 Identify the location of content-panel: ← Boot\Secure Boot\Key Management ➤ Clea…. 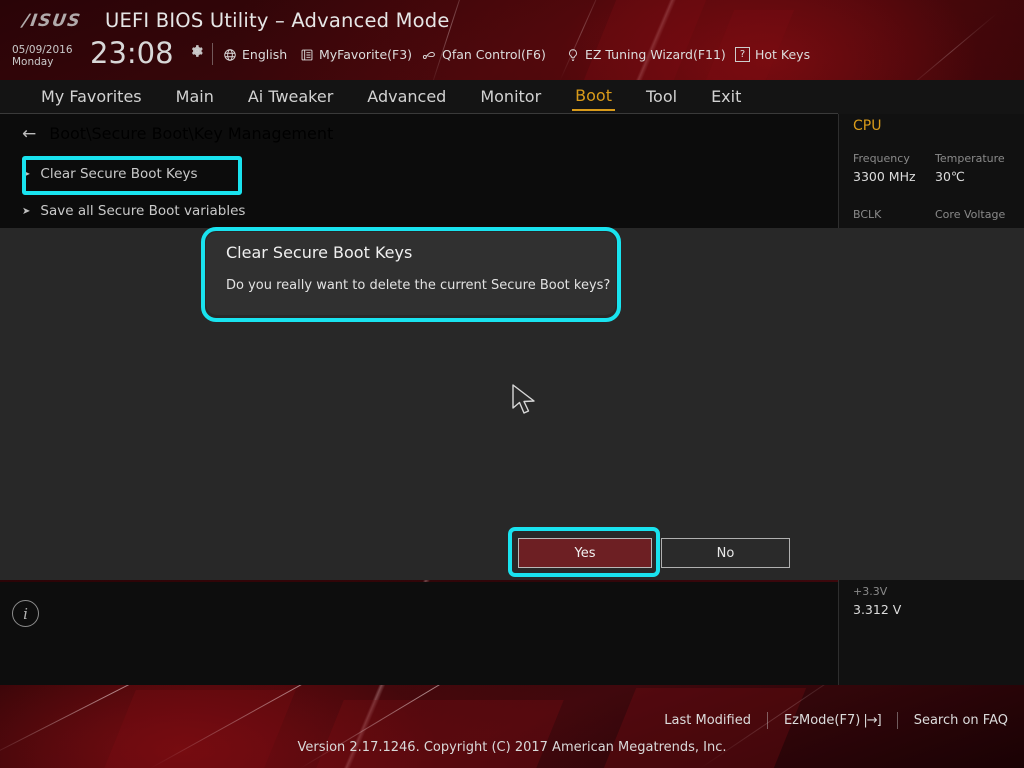
(419, 171).